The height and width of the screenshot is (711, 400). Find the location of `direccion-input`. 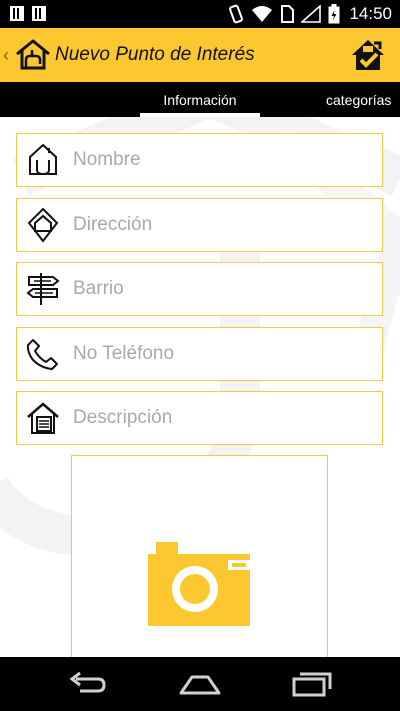

direccion-input is located at coordinates (213, 225).